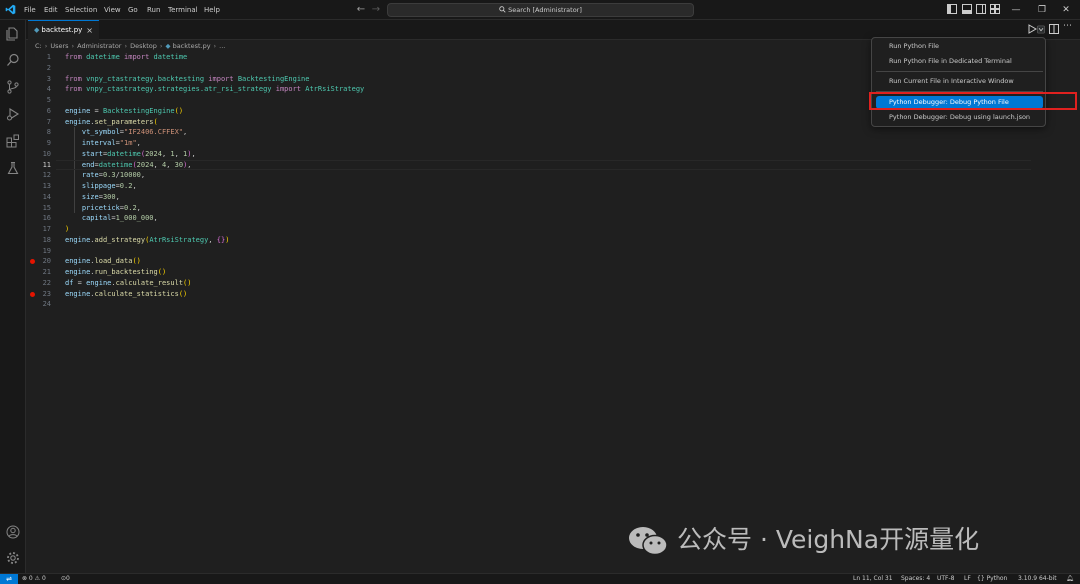  What do you see at coordinates (63, 30) in the screenshot?
I see `tab-backtest-py: ◆ backtest.py ×` at bounding box center [63, 30].